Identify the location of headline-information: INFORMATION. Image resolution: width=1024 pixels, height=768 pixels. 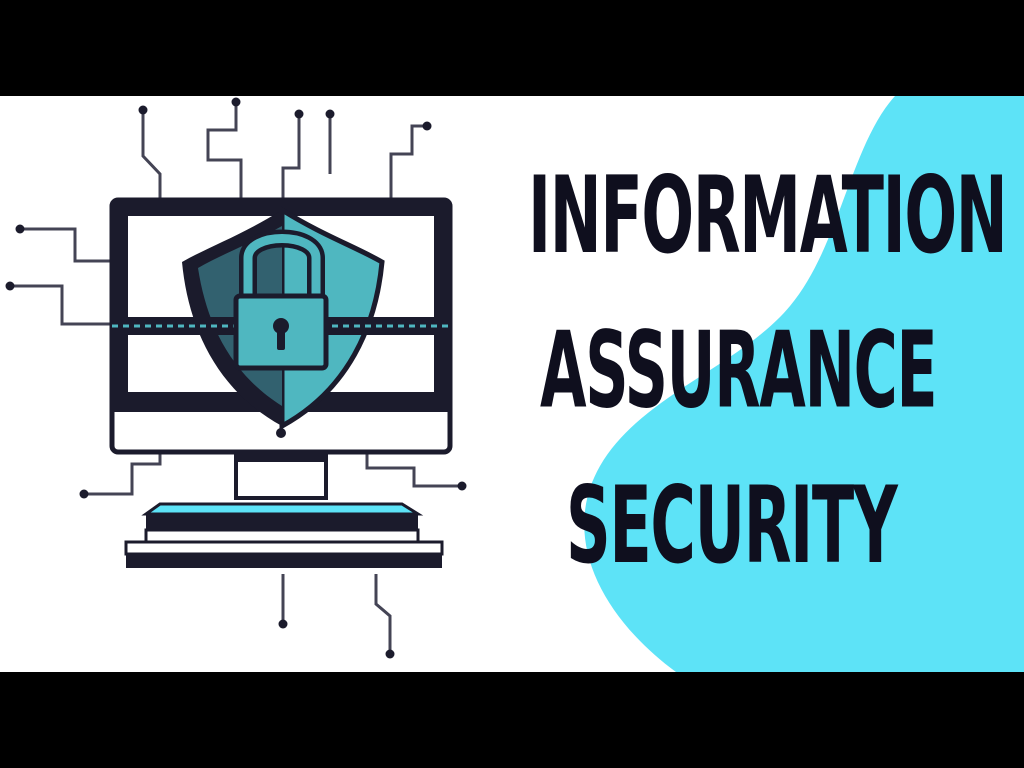
(768, 216).